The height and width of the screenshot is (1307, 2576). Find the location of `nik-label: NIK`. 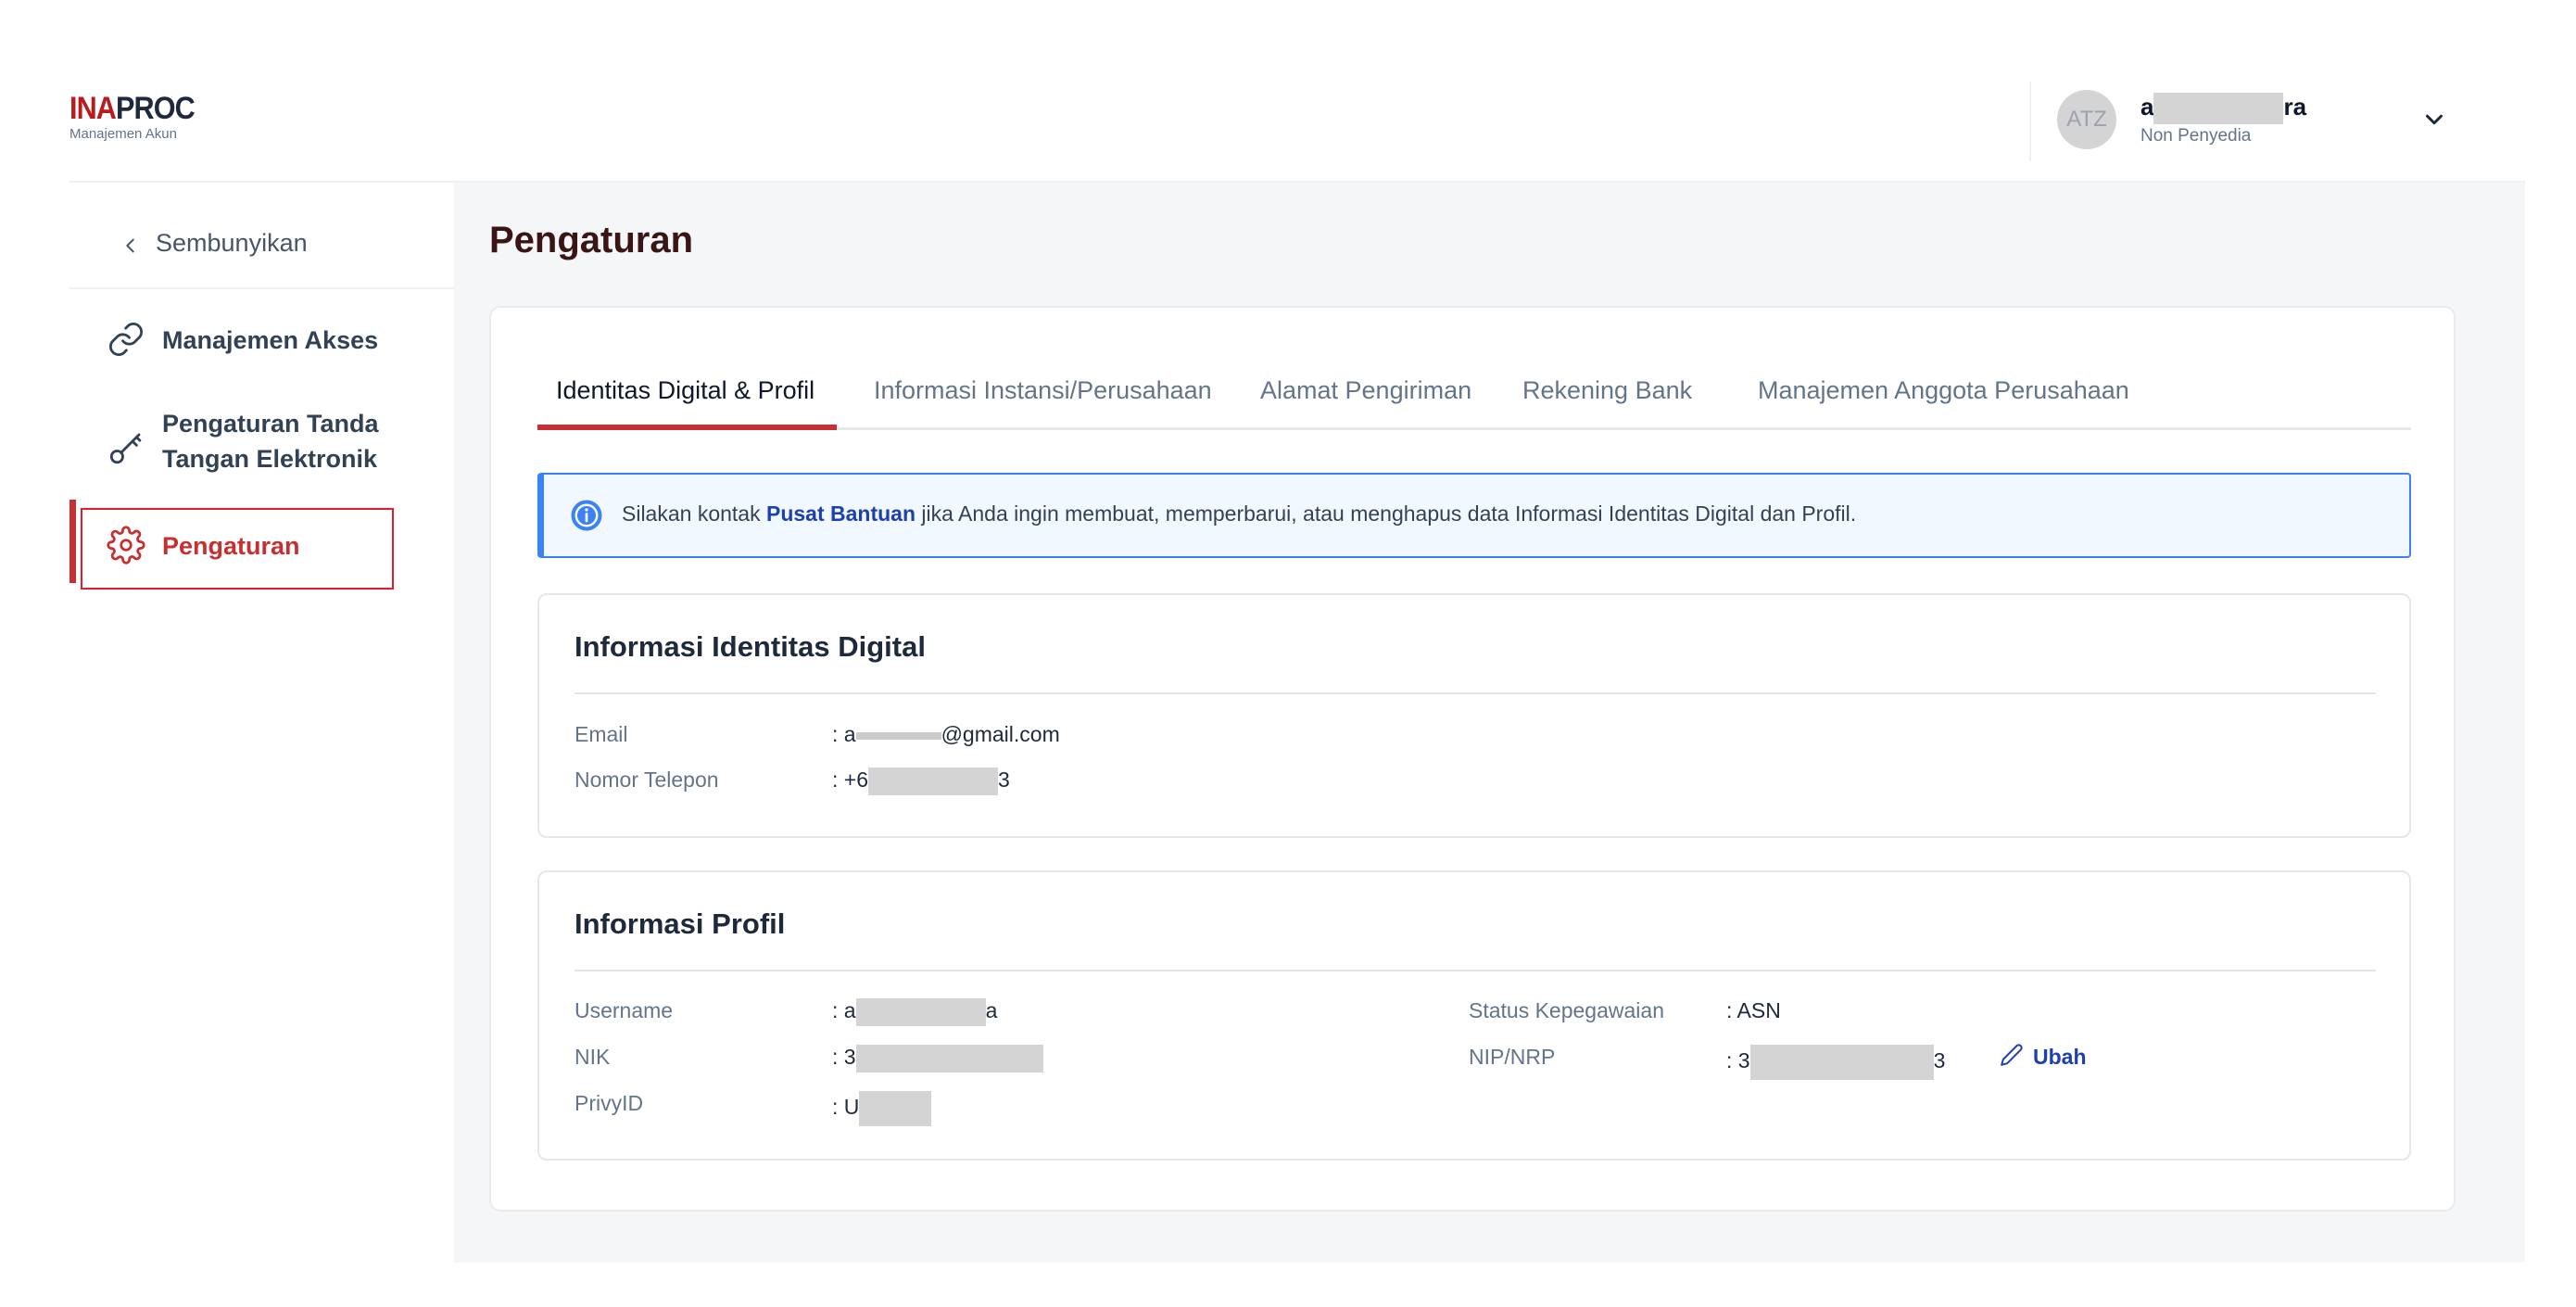

nik-label: NIK is located at coordinates (593, 1057).